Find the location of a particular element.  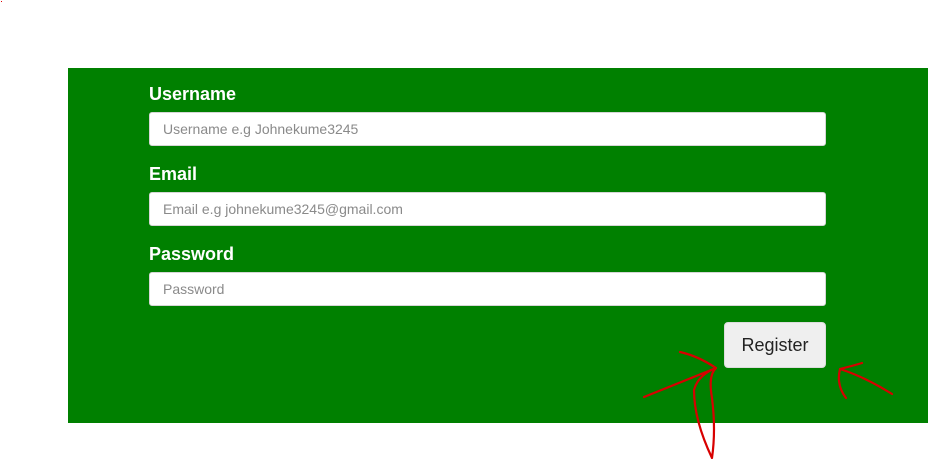

username-field-group: Username is located at coordinates (487, 114).